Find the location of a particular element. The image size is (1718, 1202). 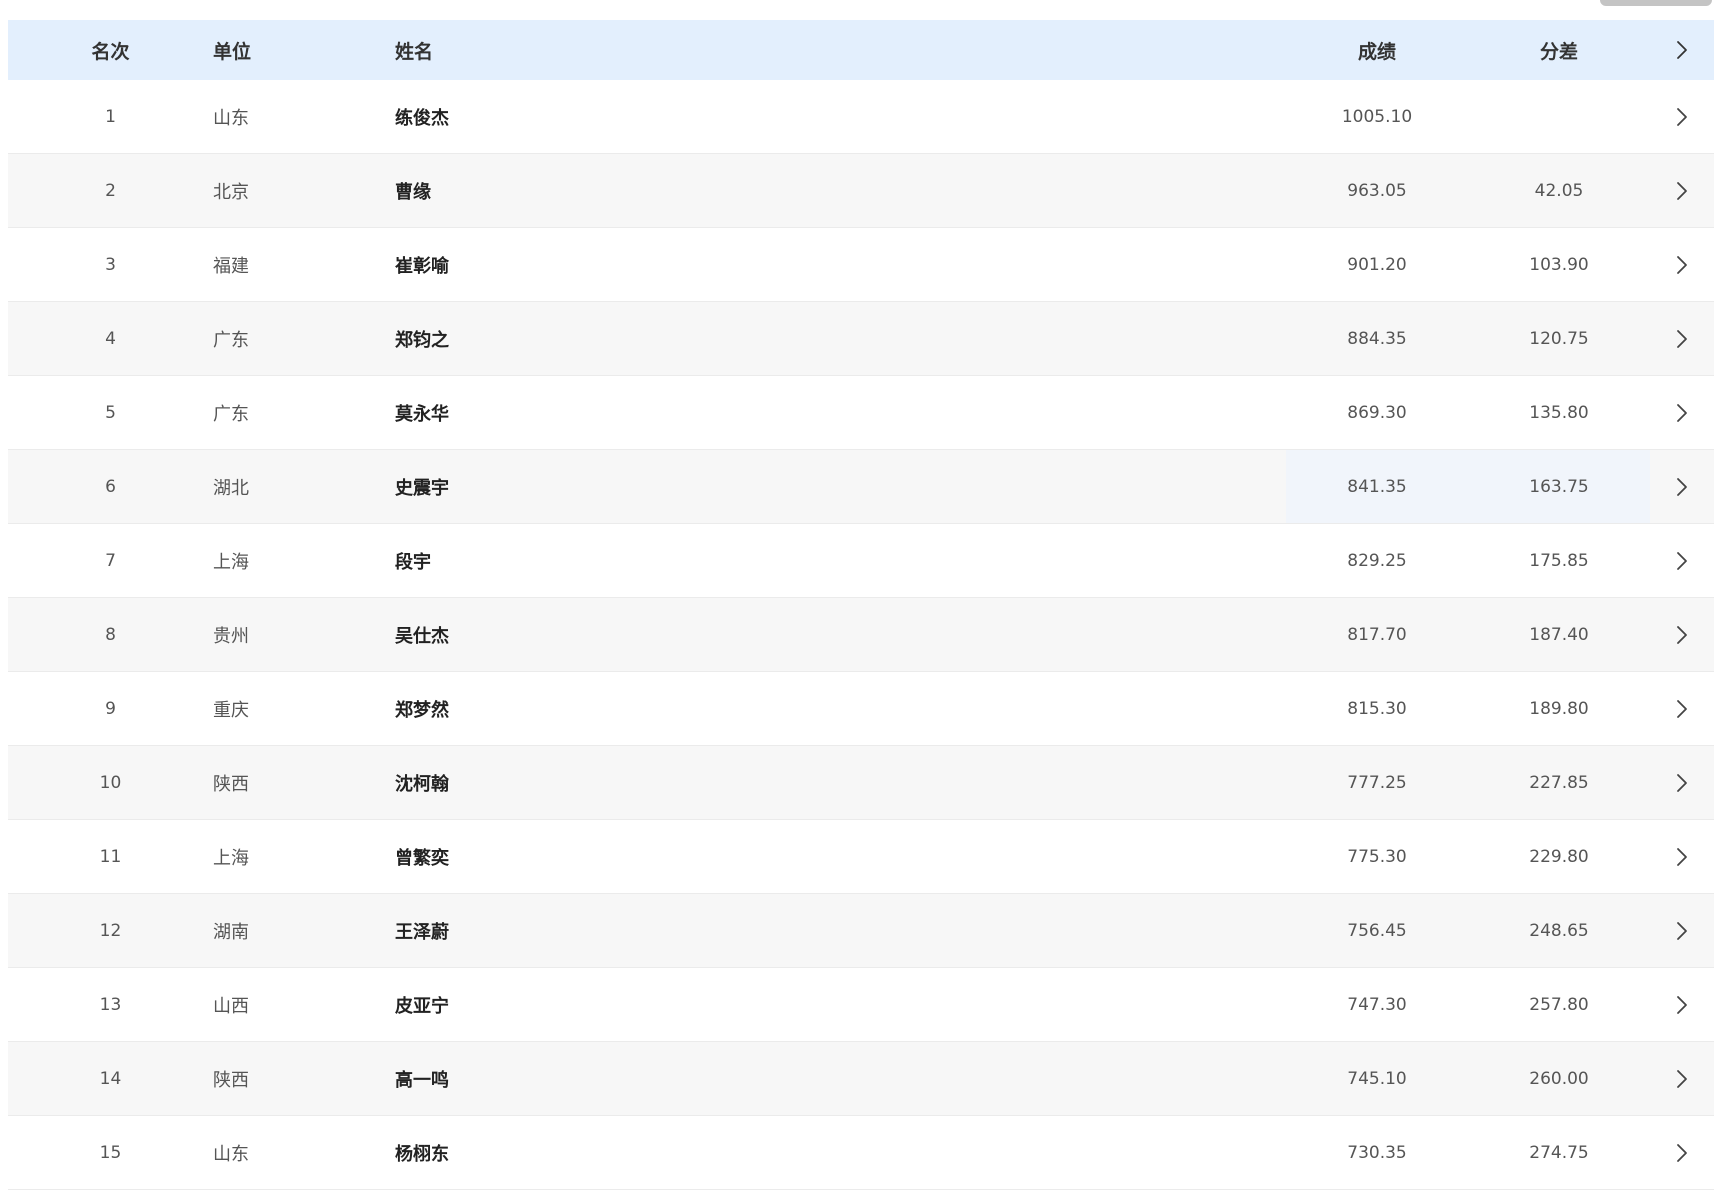

athlete-name-cell: 郑梦然 is located at coordinates (840, 708).